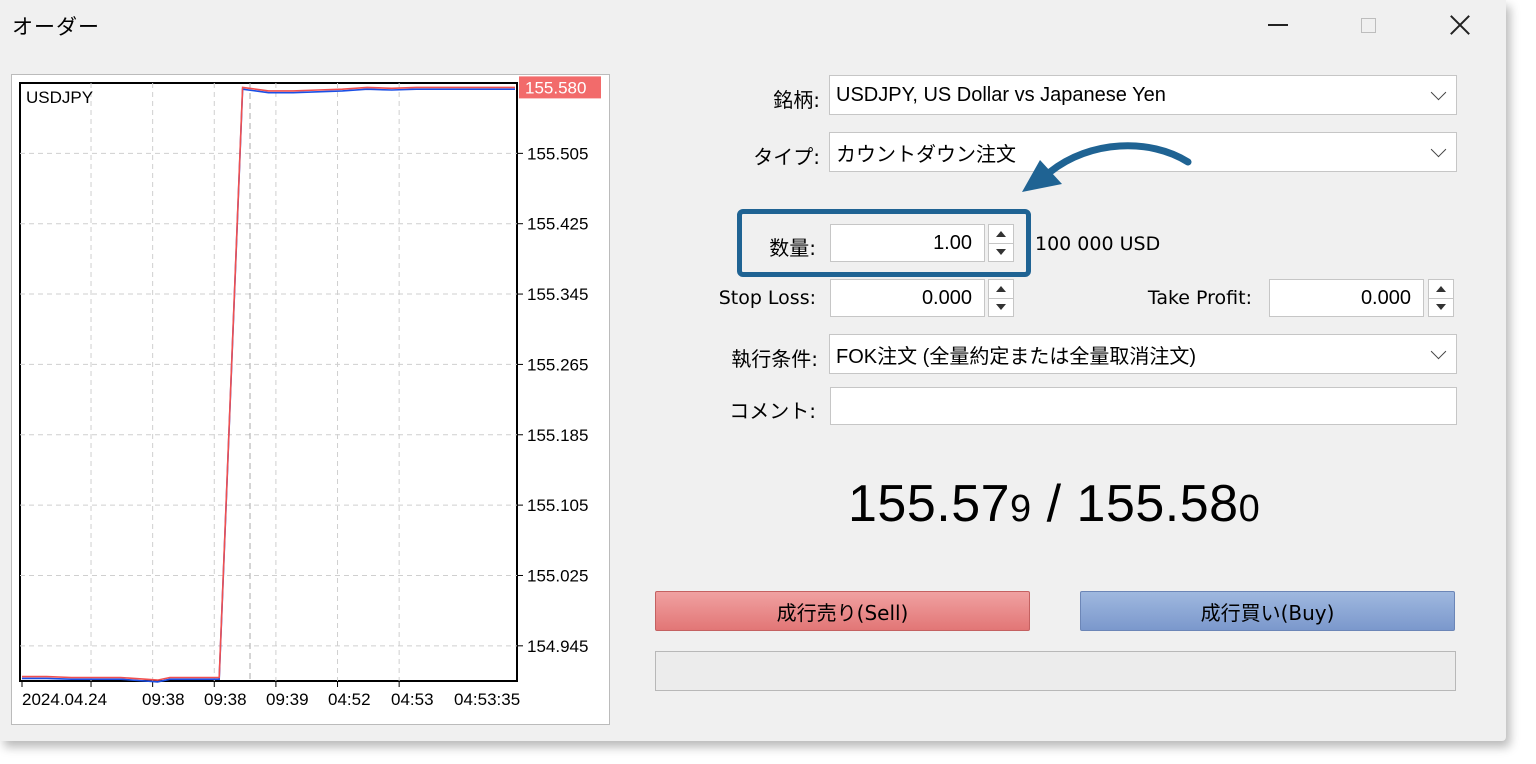  What do you see at coordinates (786, 157) in the screenshot?
I see `type-label: タイプ:` at bounding box center [786, 157].